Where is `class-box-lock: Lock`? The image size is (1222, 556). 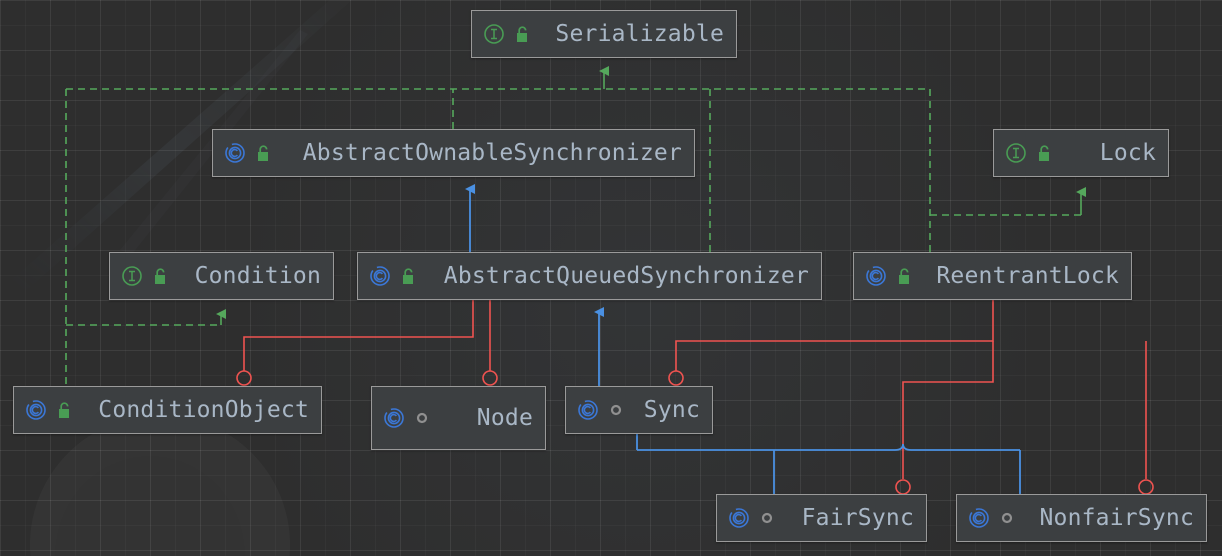 class-box-lock: Lock is located at coordinates (1081, 153).